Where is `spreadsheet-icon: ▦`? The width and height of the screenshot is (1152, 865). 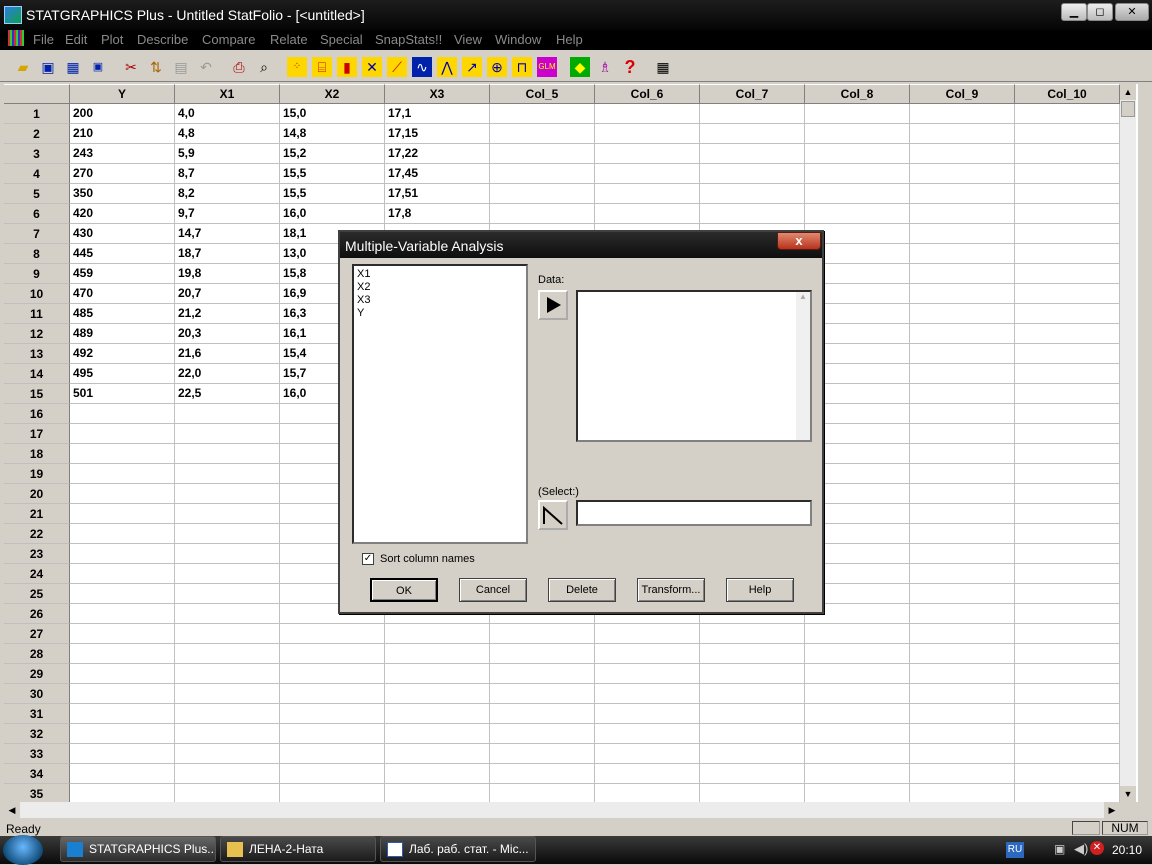 spreadsheet-icon: ▦ is located at coordinates (72, 66).